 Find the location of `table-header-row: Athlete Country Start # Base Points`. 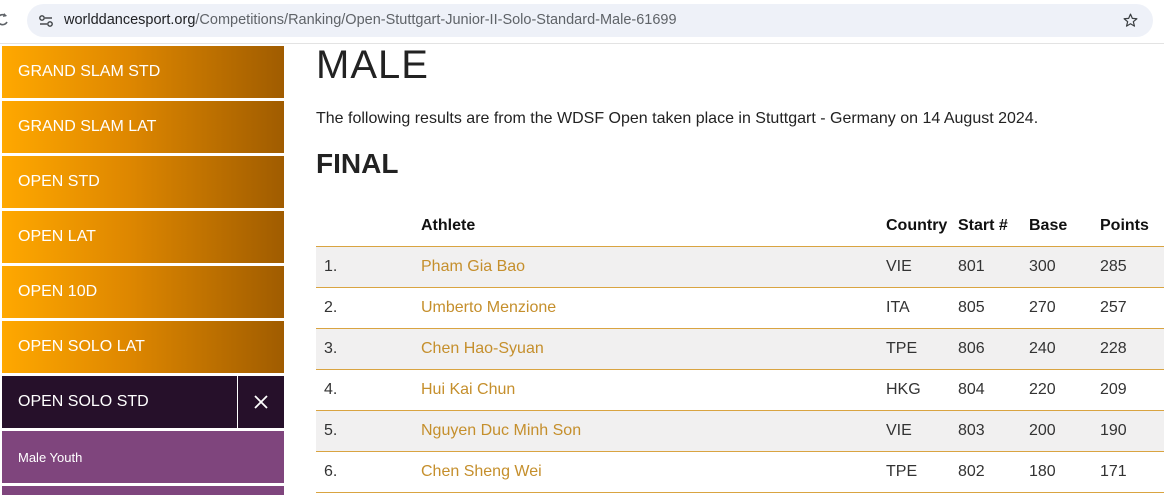

table-header-row: Athlete Country Start # Base Points is located at coordinates (740, 226).